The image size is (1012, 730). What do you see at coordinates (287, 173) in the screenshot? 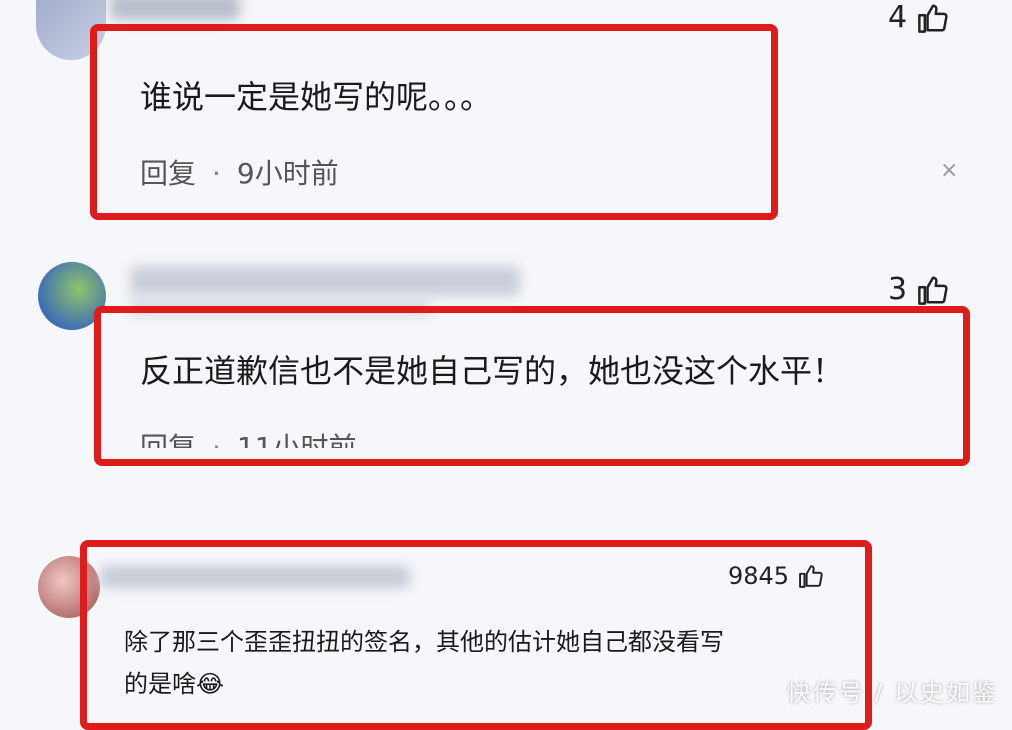
I see `timestamp: 9小时前` at bounding box center [287, 173].